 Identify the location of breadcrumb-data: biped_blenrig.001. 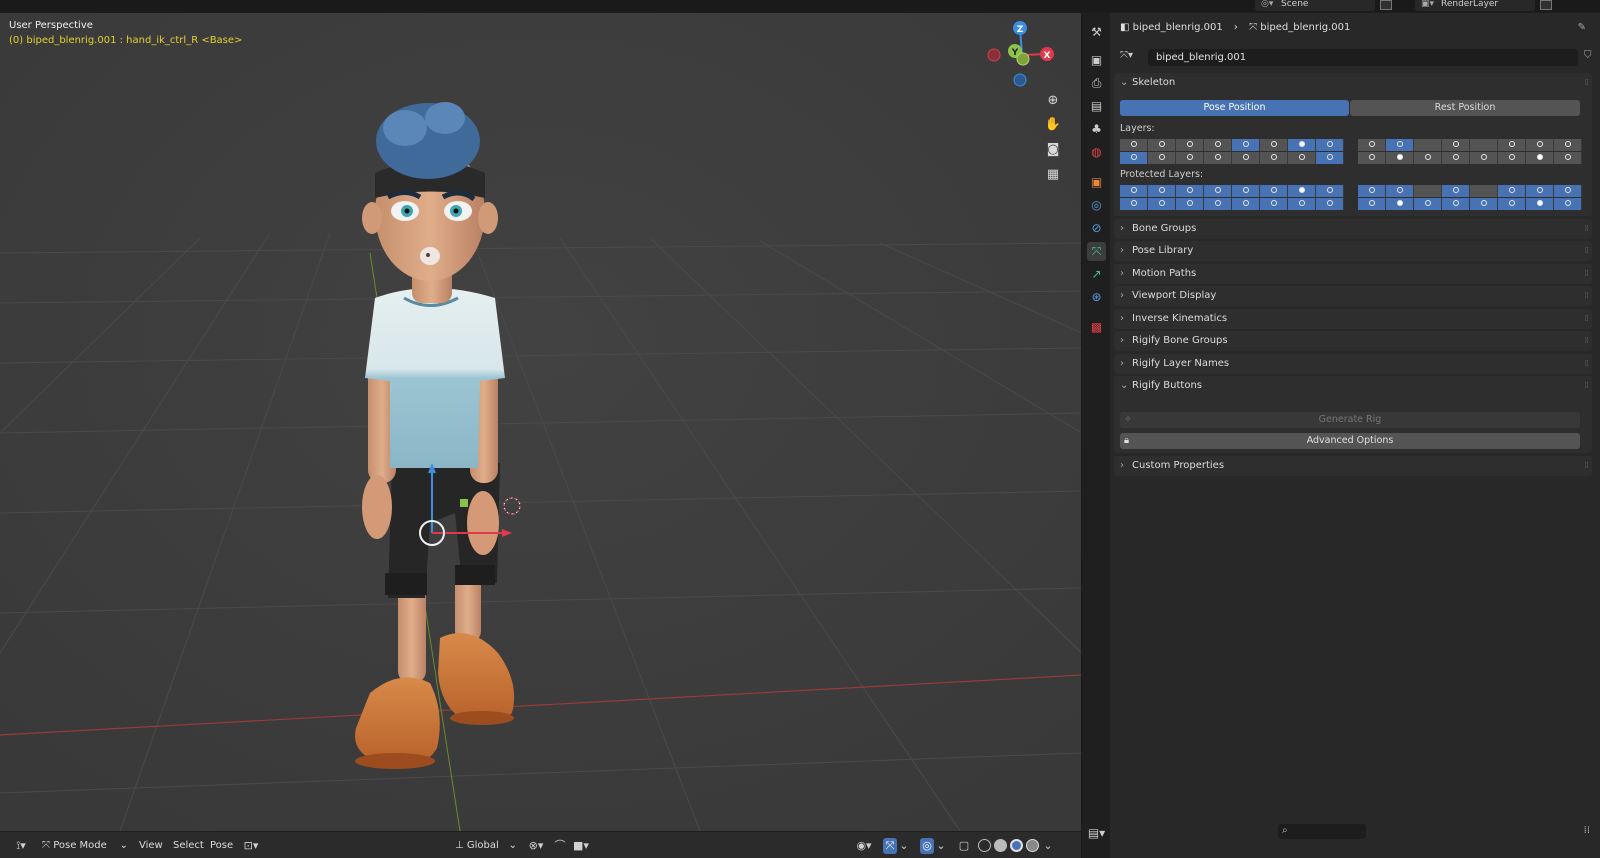
(1305, 27).